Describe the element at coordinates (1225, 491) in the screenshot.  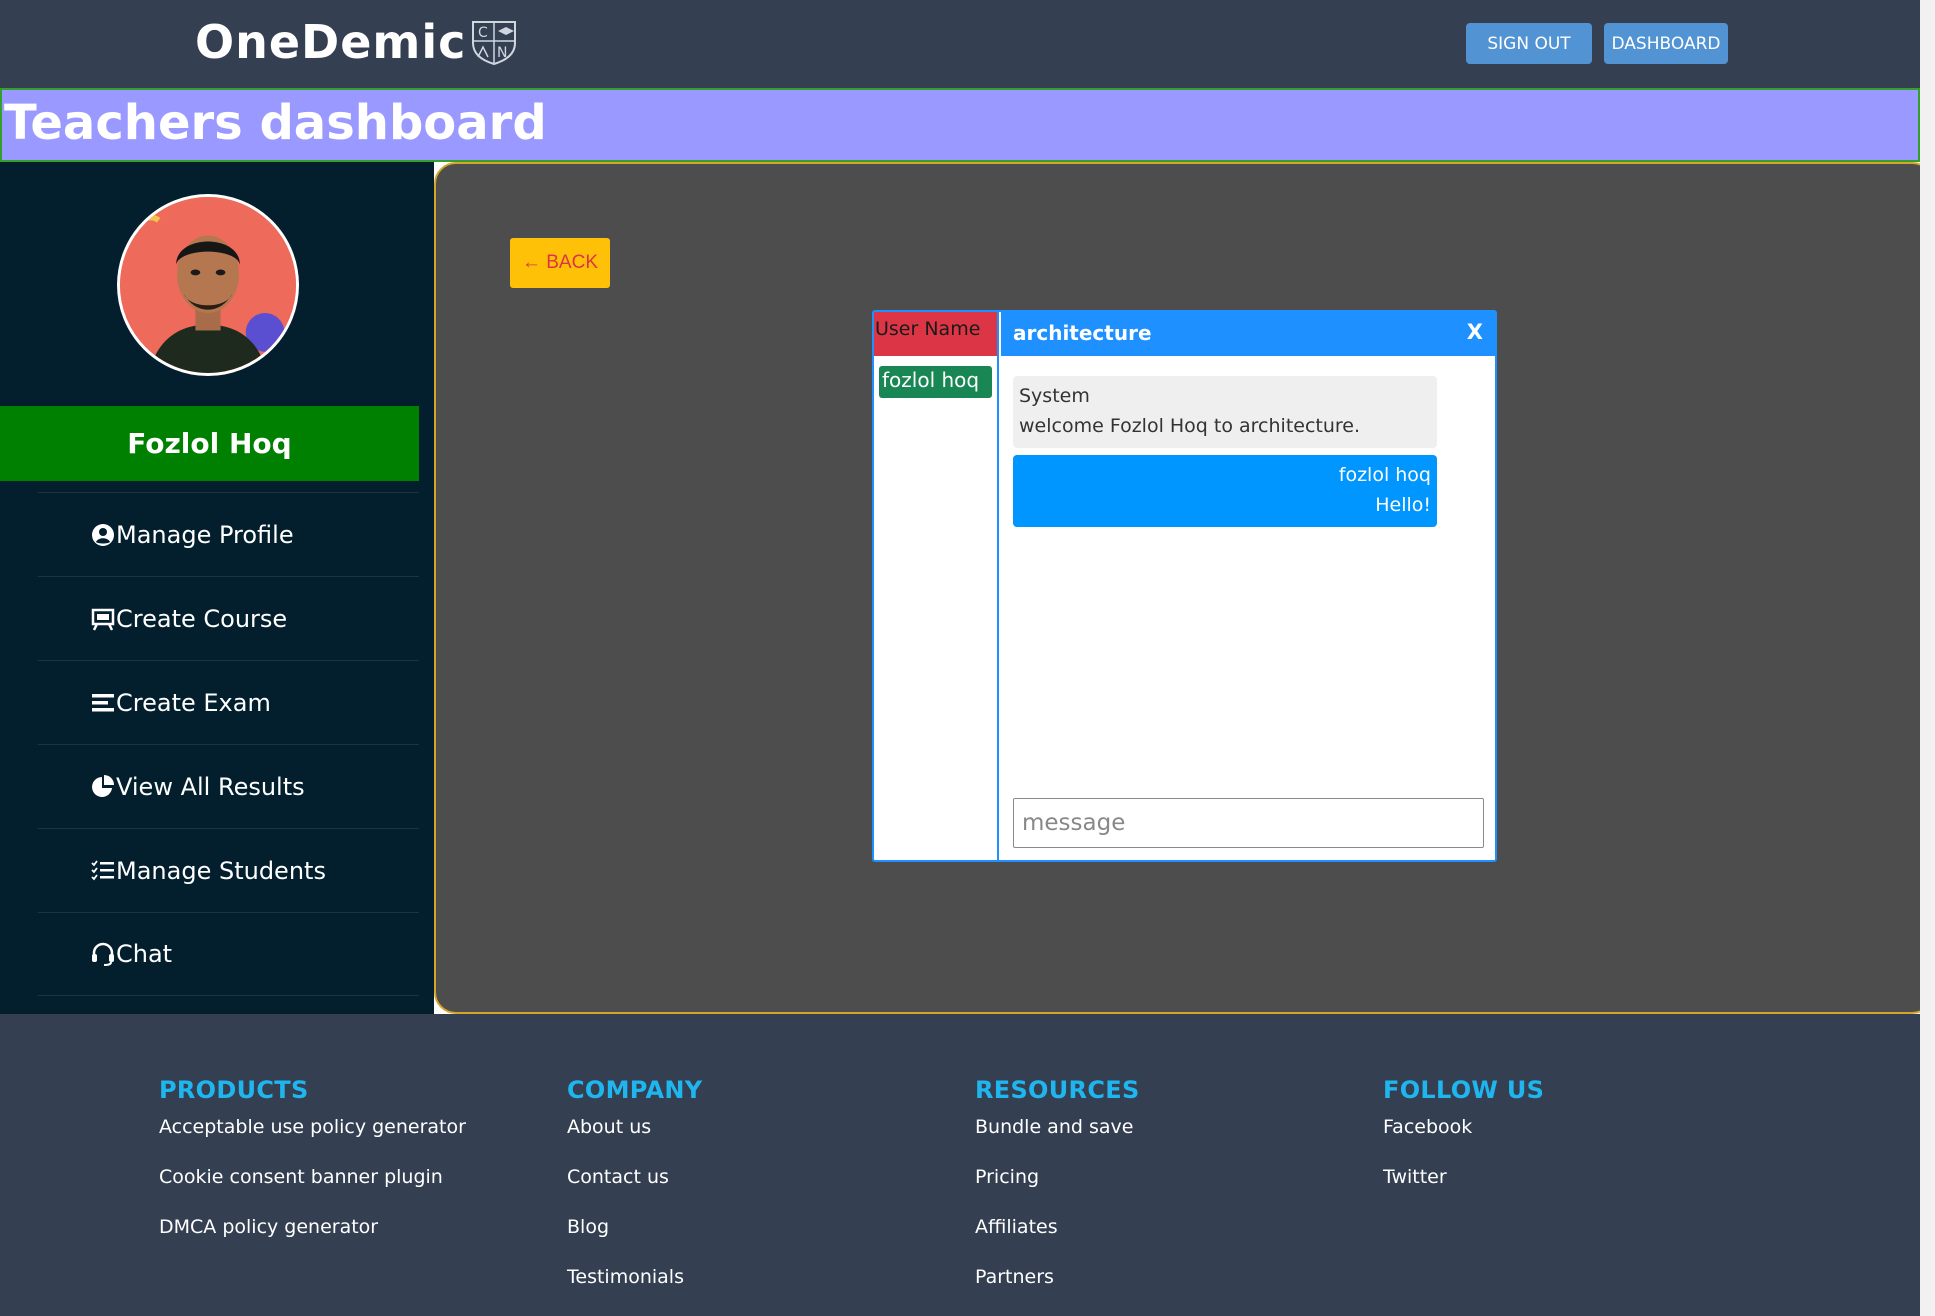
I see `chat-message-user: fozlol hoq Hello!` at that location.